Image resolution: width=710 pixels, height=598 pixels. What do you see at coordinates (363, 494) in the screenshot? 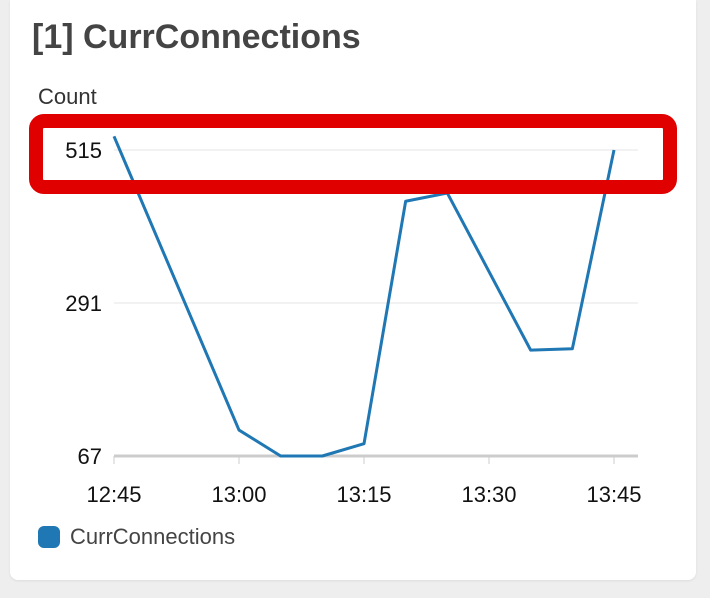
I see `x-tick-label: 13:15` at bounding box center [363, 494].